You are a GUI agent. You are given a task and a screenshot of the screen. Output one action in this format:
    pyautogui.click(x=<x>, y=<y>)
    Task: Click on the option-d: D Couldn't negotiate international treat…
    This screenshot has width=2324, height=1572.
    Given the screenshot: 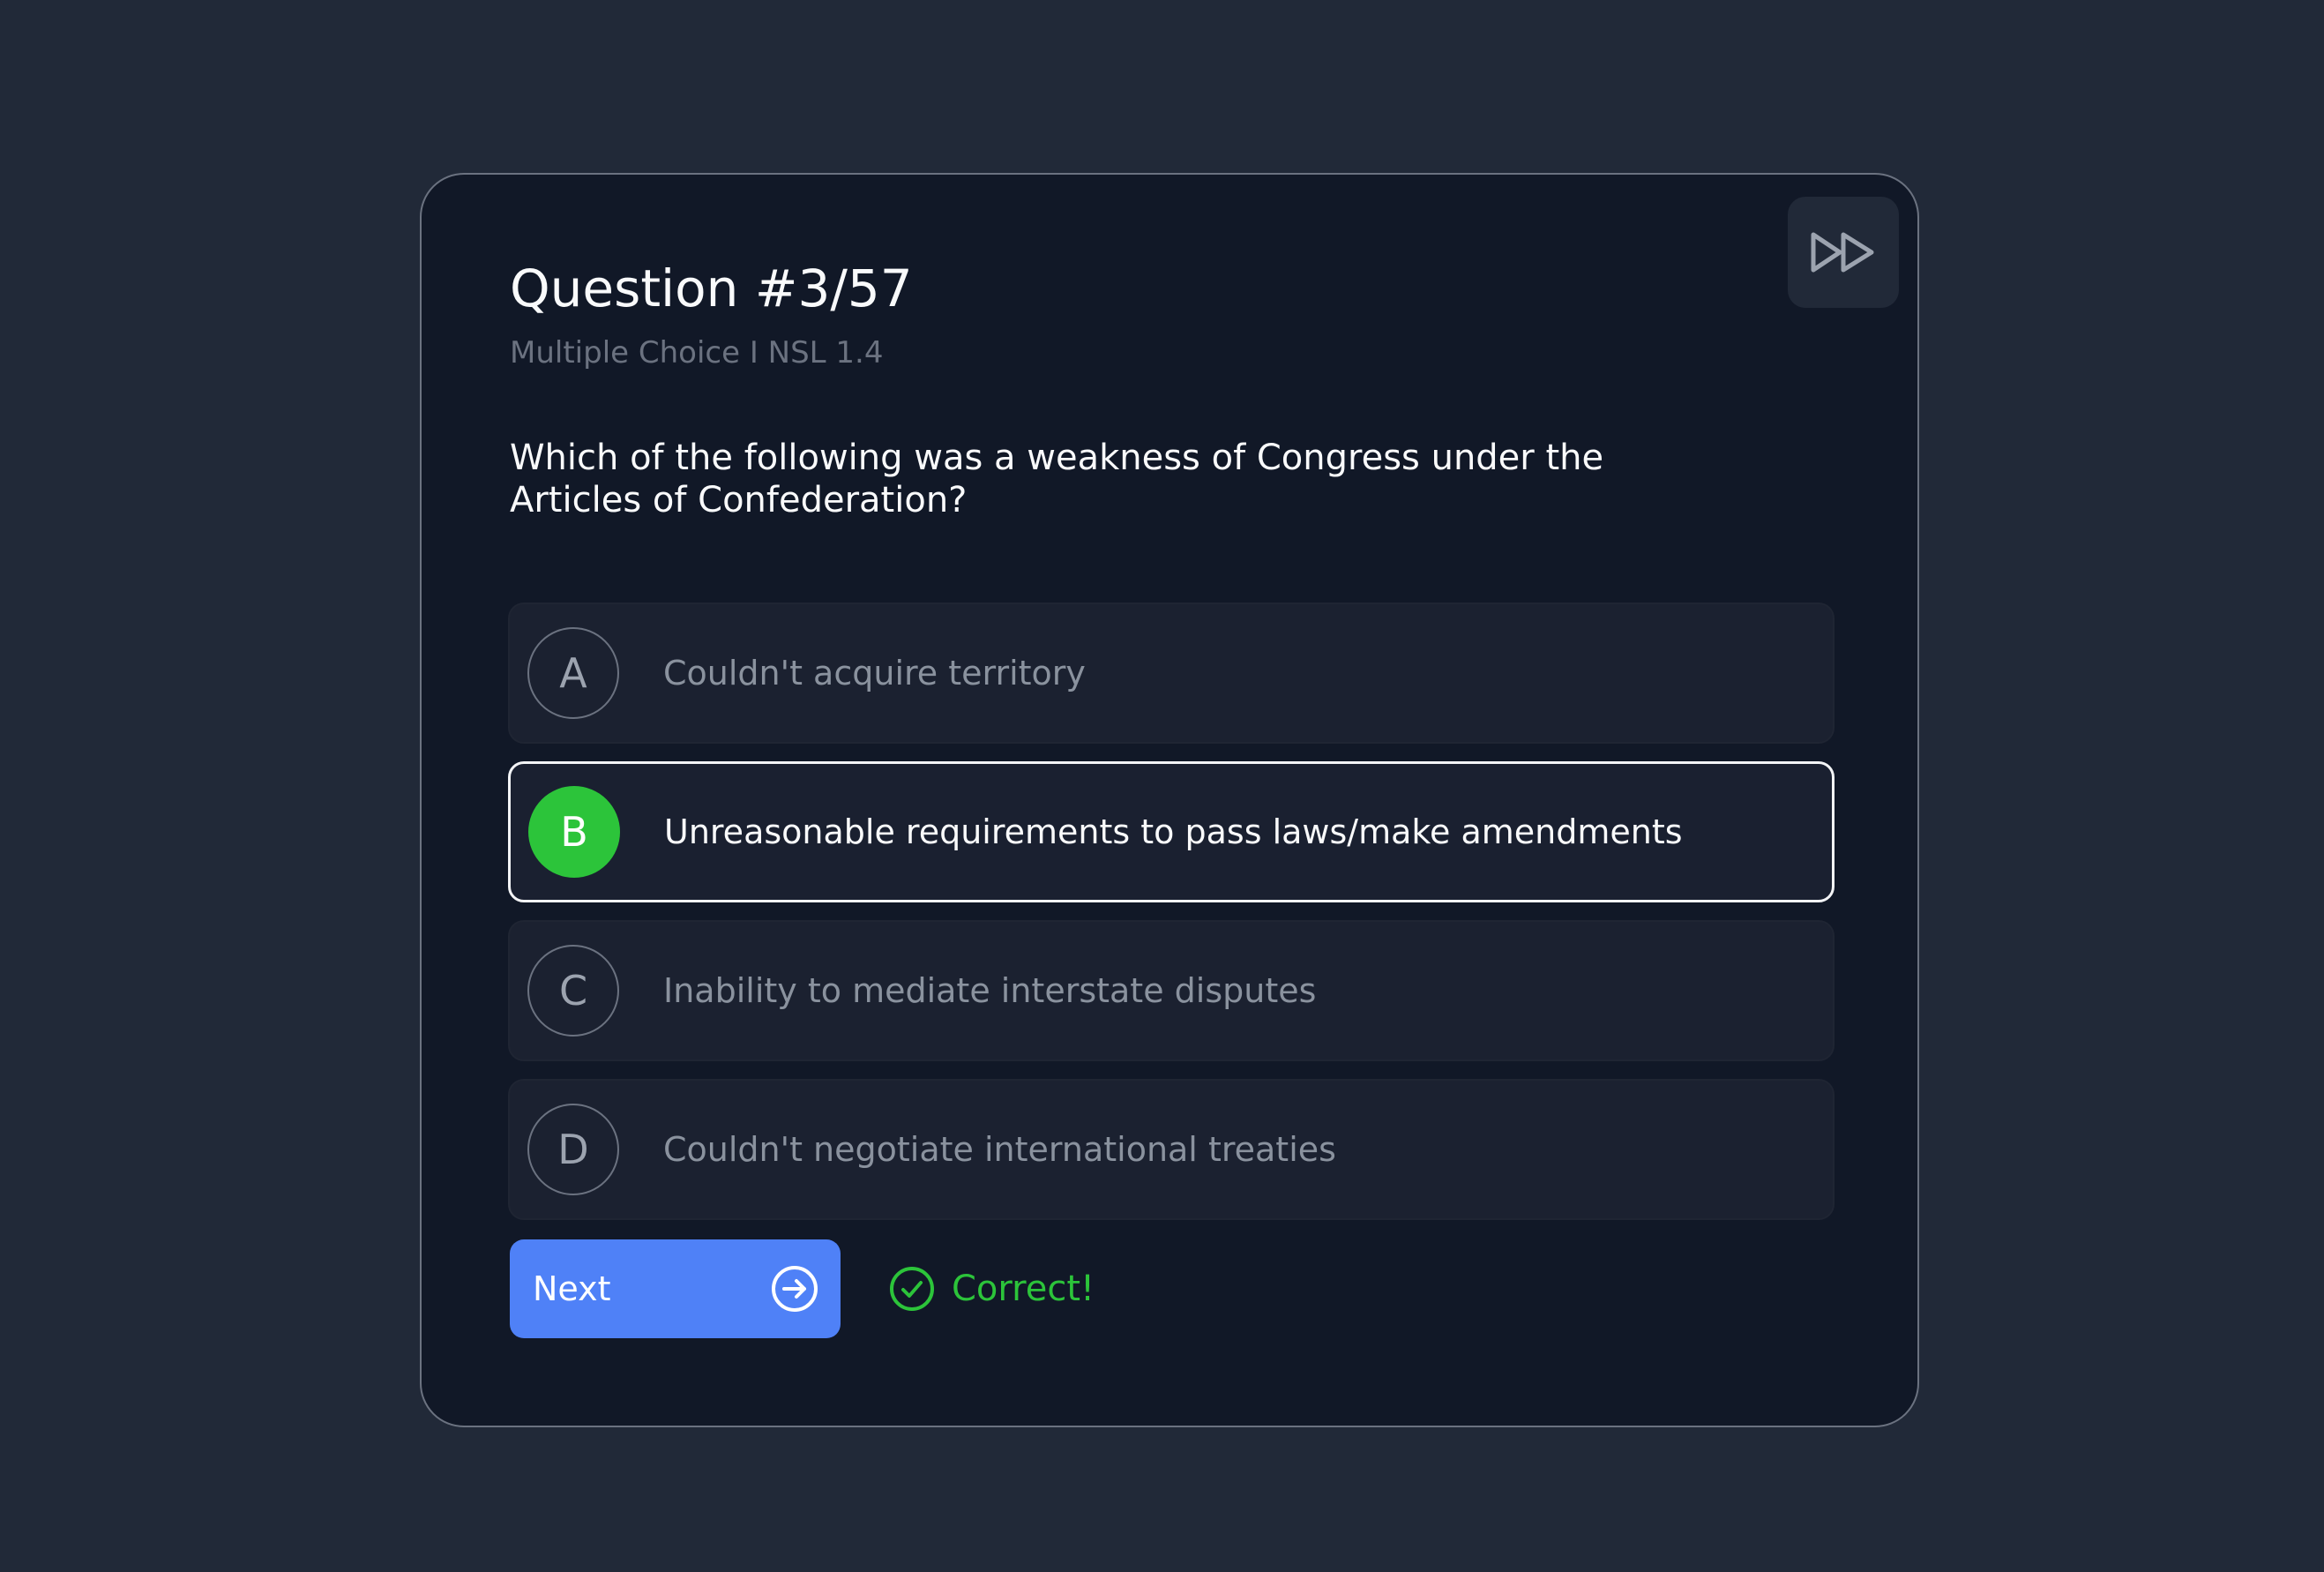 What is the action you would take?
    pyautogui.click(x=1172, y=1149)
    